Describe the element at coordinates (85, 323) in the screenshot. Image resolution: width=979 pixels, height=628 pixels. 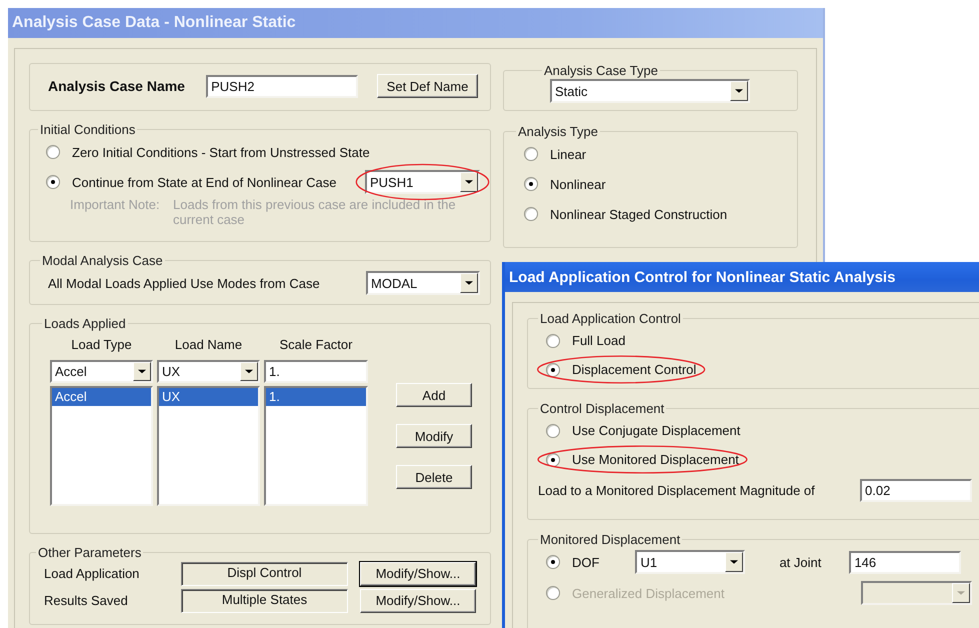
I see `group-title: Loads Applied` at that location.